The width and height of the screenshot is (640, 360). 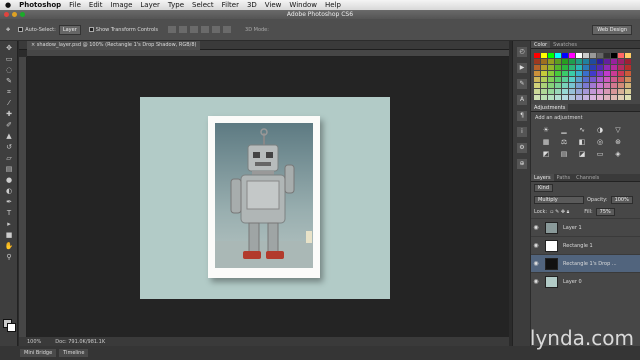 What do you see at coordinates (612, 30) in the screenshot?
I see `workspace-dropdown: Web Design` at bounding box center [612, 30].